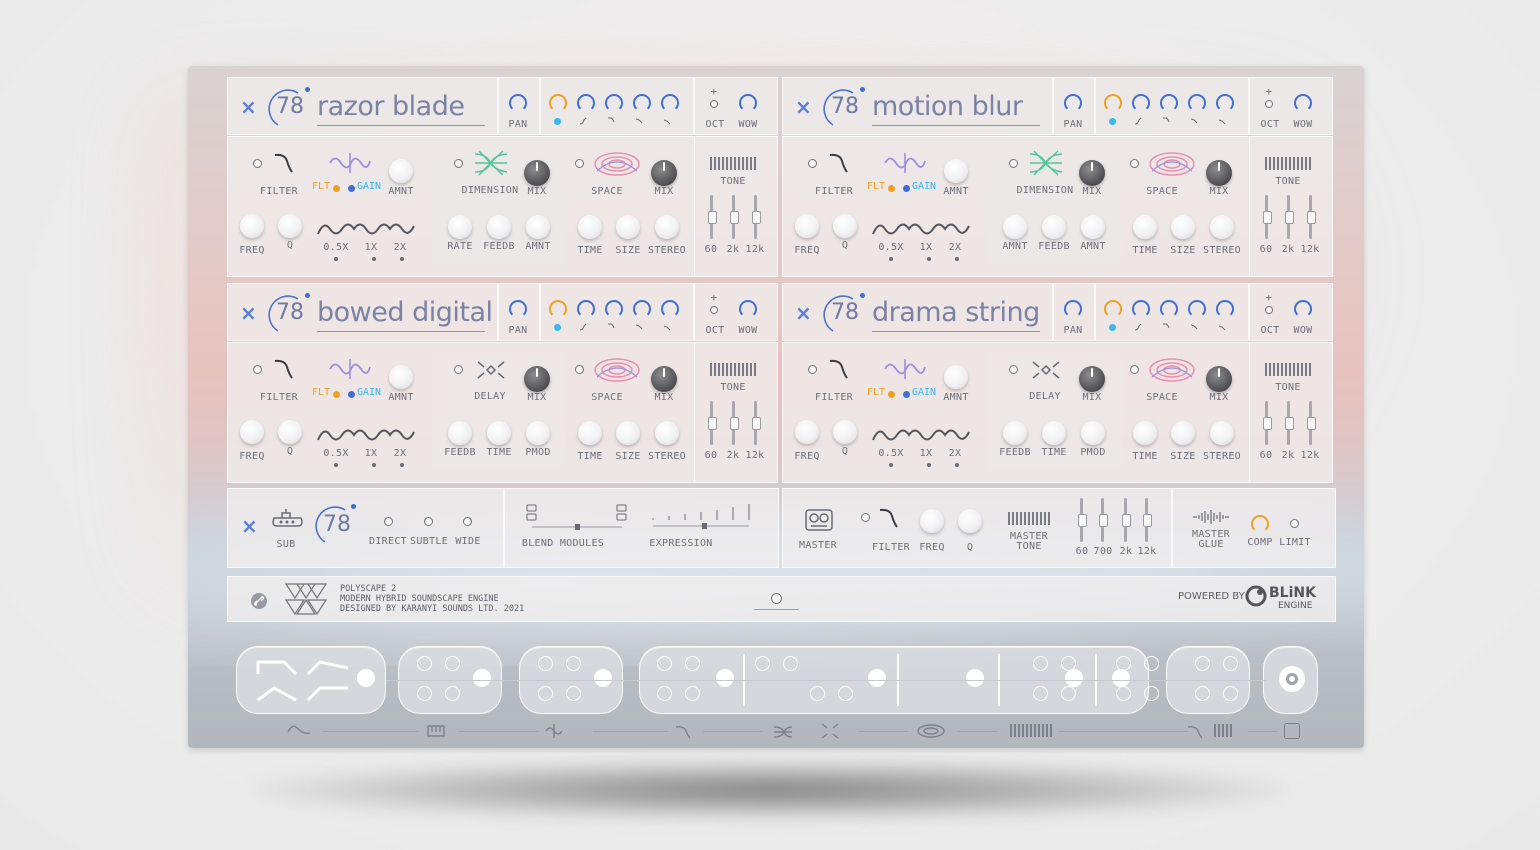 This screenshot has height=850, width=1540. Describe the element at coordinates (428, 521) in the screenshot. I see `subtle-radio` at that location.